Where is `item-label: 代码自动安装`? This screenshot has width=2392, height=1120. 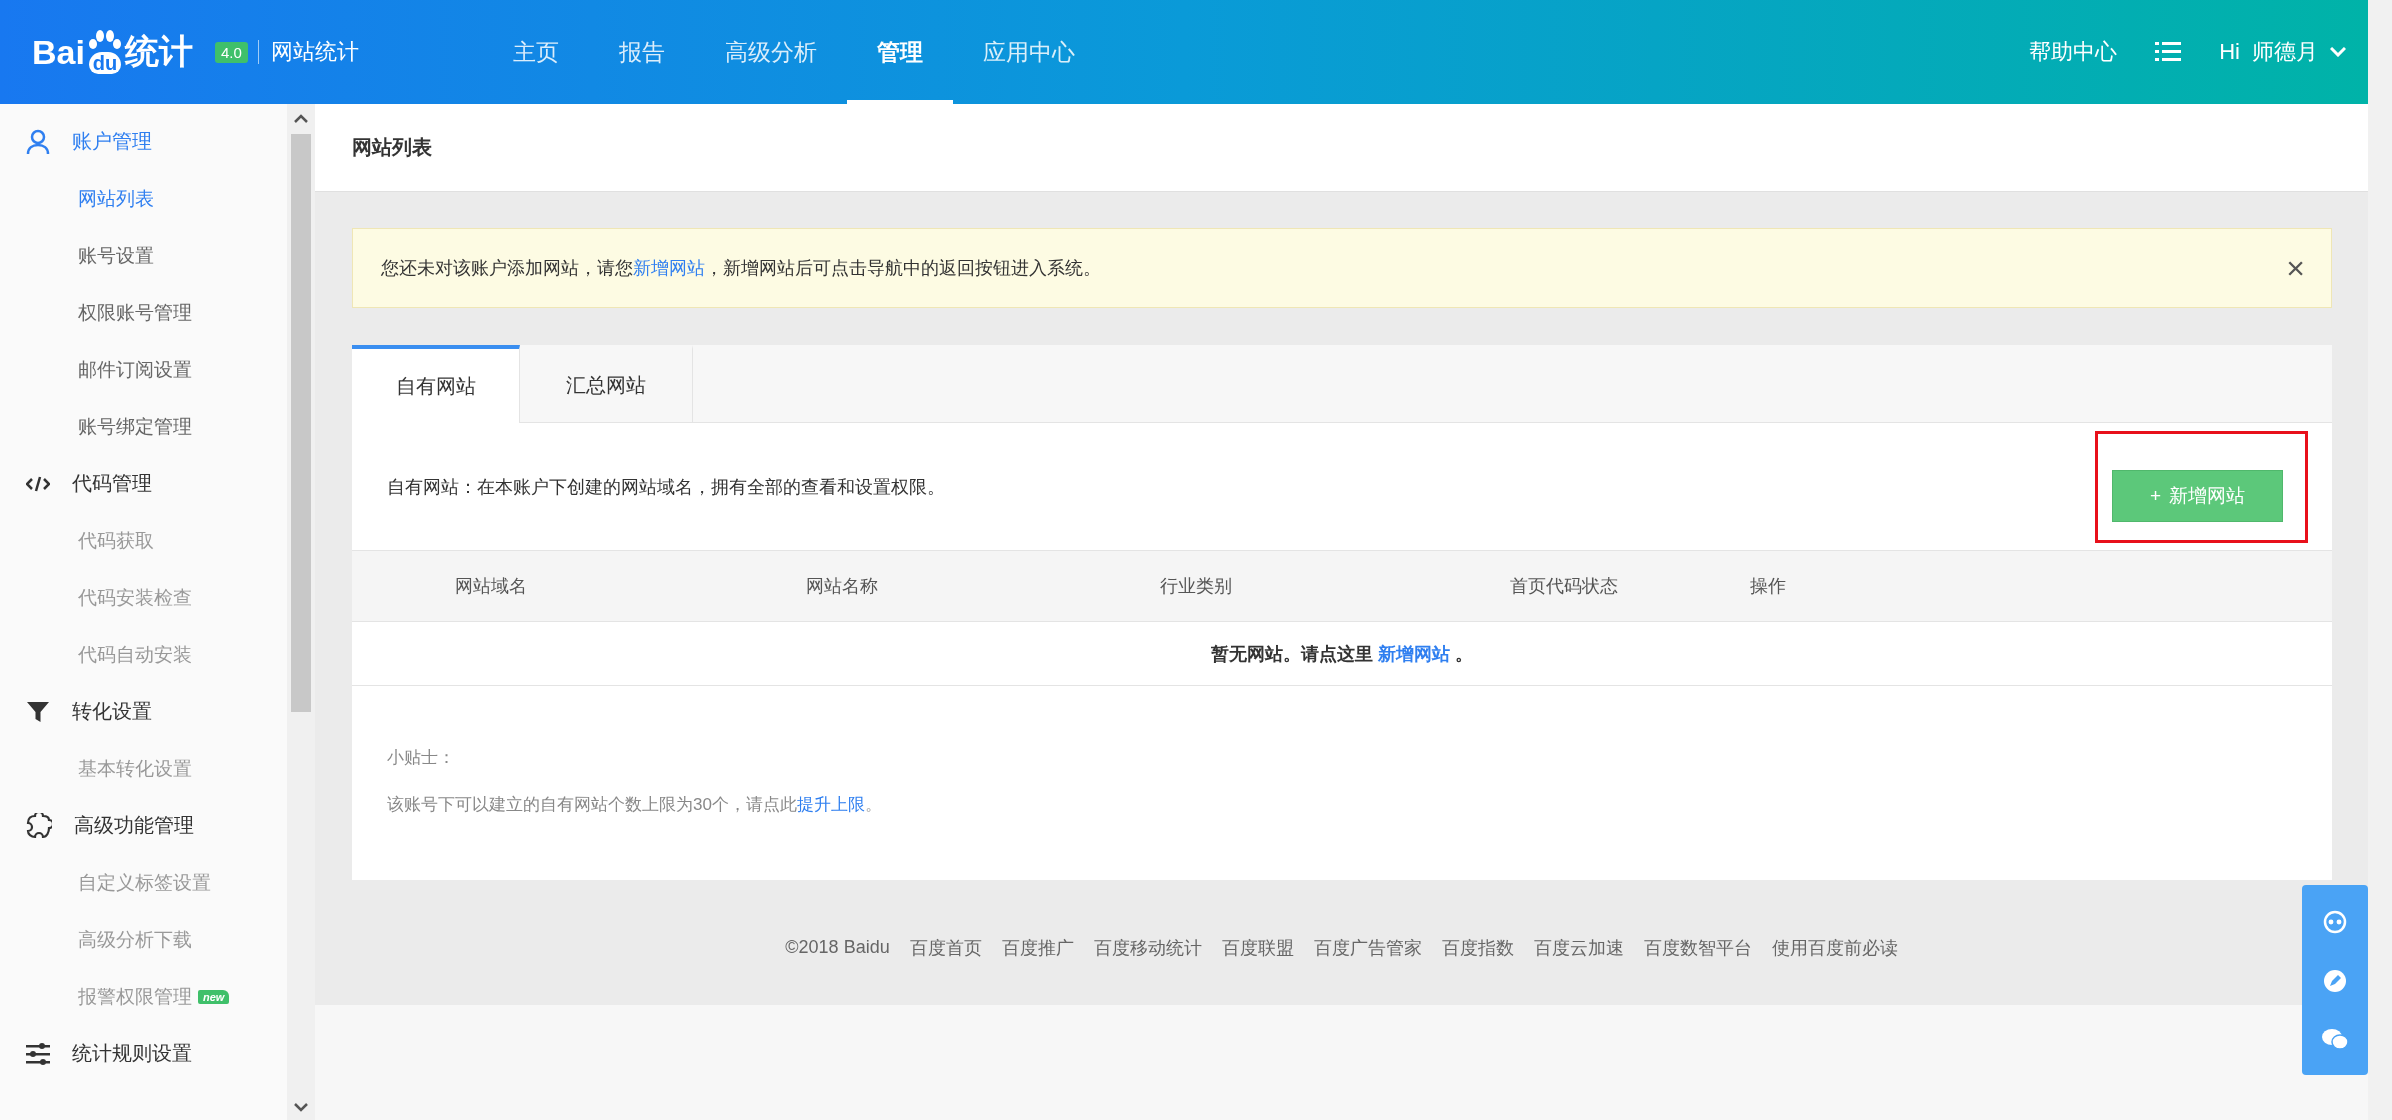 item-label: 代码自动安装 is located at coordinates (135, 654).